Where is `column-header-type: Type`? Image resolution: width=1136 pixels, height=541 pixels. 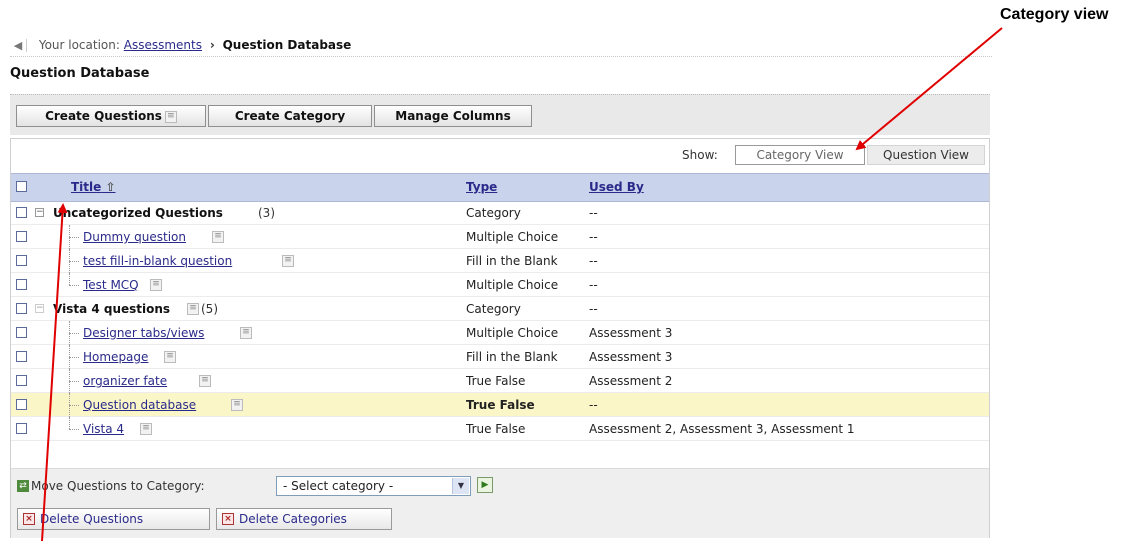 column-header-type: Type is located at coordinates (481, 187).